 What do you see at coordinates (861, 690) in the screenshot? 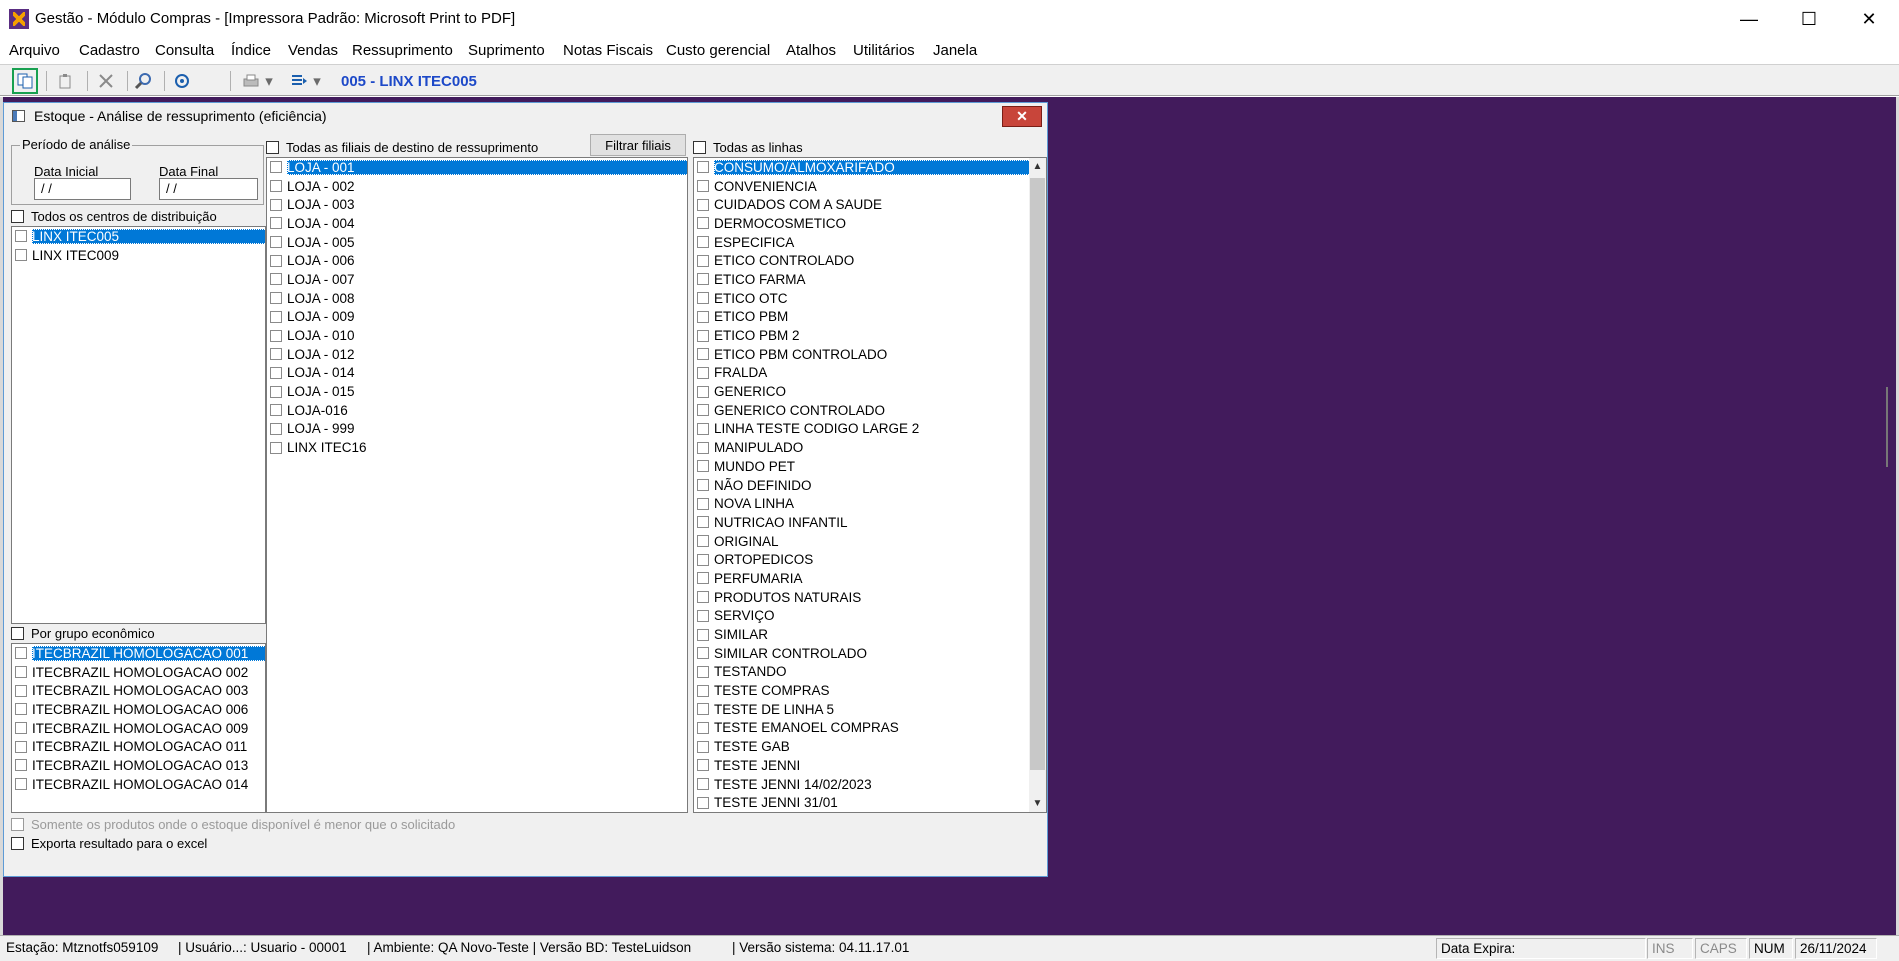
I see `list-item: TESTE COMPRAS` at bounding box center [861, 690].